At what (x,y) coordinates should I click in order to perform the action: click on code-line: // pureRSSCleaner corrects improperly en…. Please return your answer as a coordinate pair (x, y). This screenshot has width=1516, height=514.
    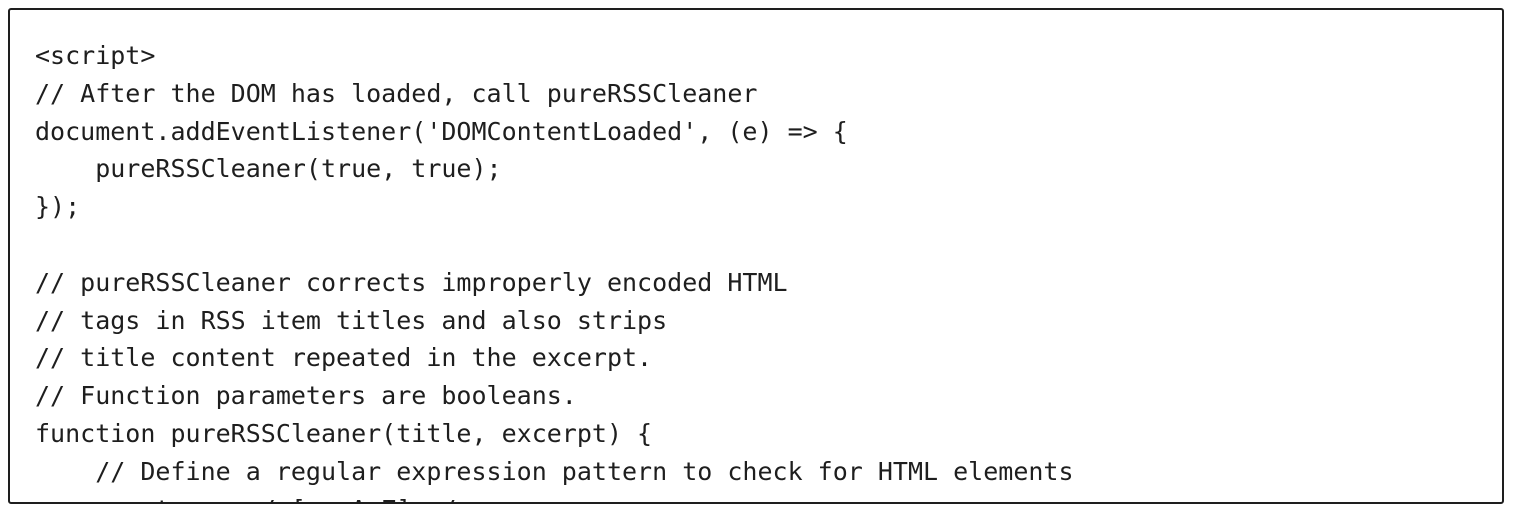
    Looking at the image, I should click on (411, 282).